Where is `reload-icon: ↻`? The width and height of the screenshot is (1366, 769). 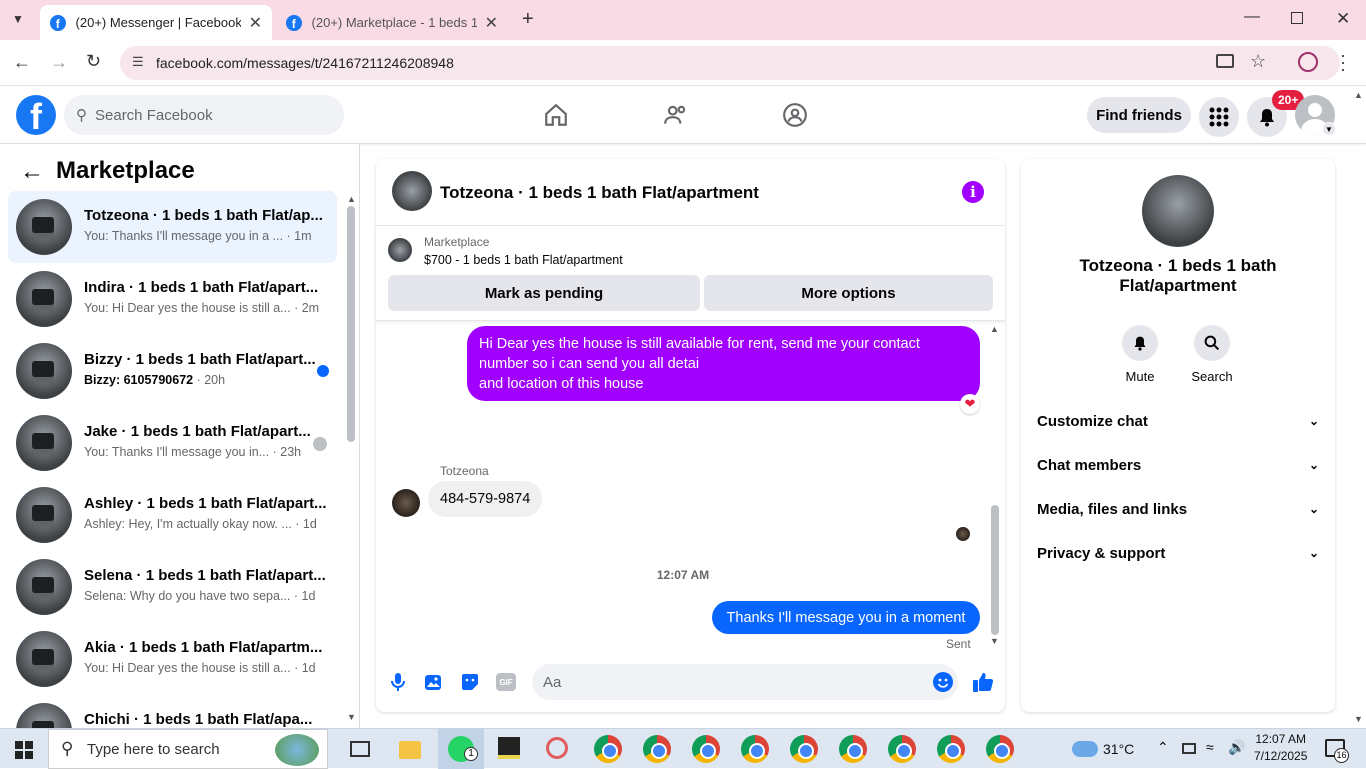
reload-icon: ↻ is located at coordinates (93, 61).